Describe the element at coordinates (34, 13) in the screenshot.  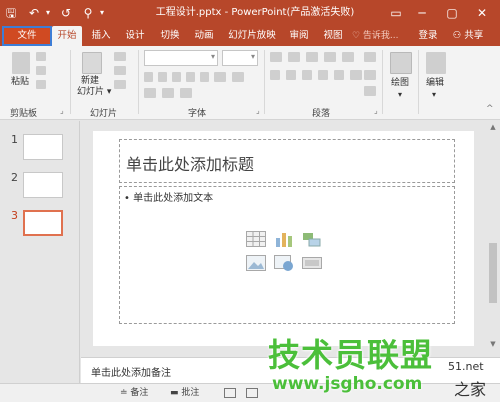
I see `undo-icon: ↶` at that location.